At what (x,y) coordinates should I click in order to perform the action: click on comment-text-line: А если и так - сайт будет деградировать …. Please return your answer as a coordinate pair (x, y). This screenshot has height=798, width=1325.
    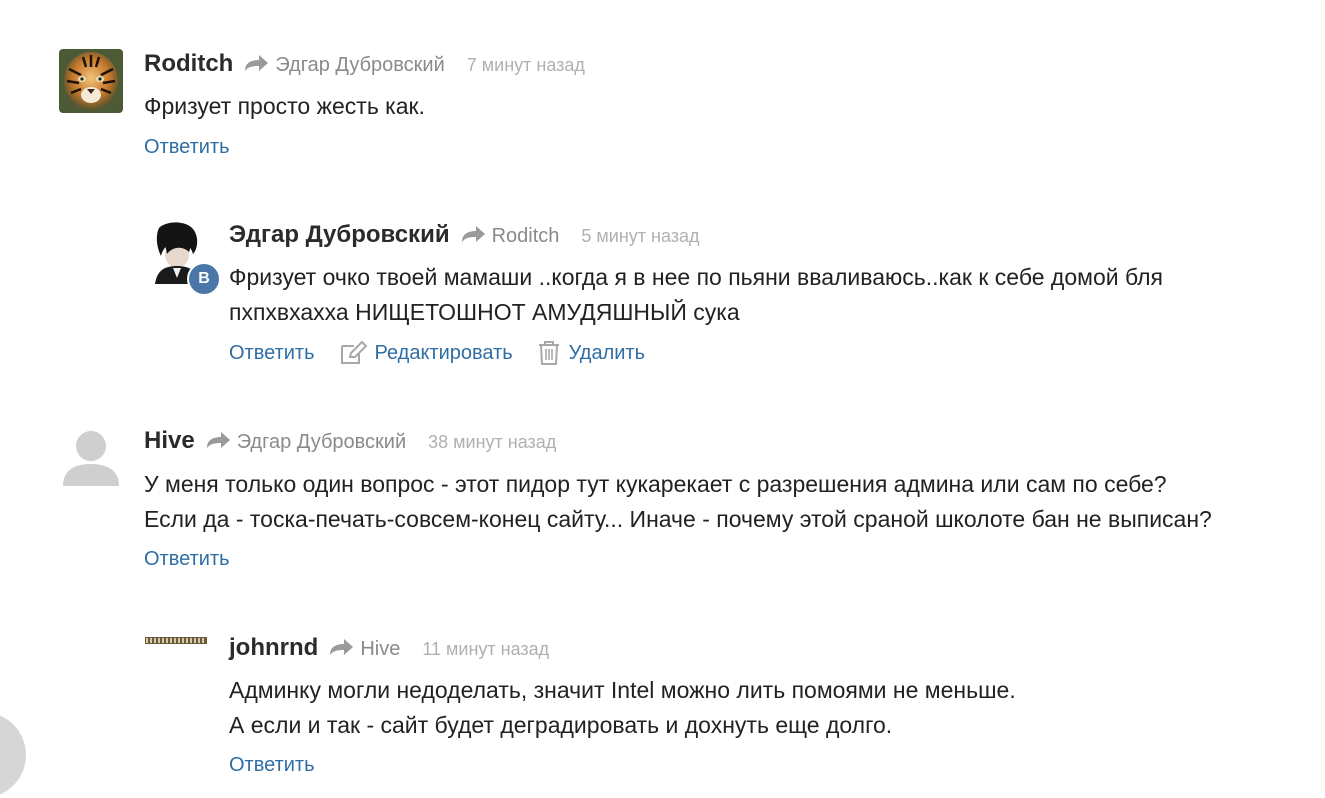
    Looking at the image, I should click on (561, 725).